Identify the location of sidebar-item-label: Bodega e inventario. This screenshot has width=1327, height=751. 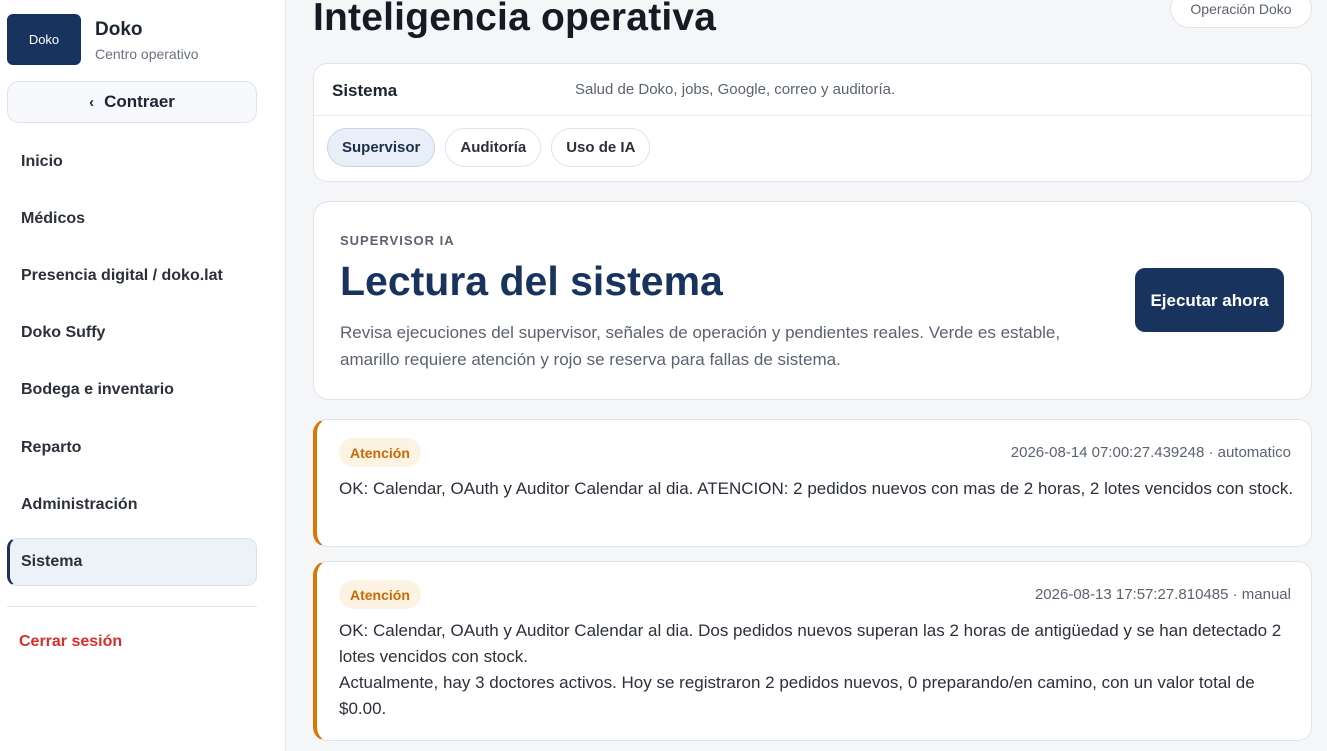
(97, 389).